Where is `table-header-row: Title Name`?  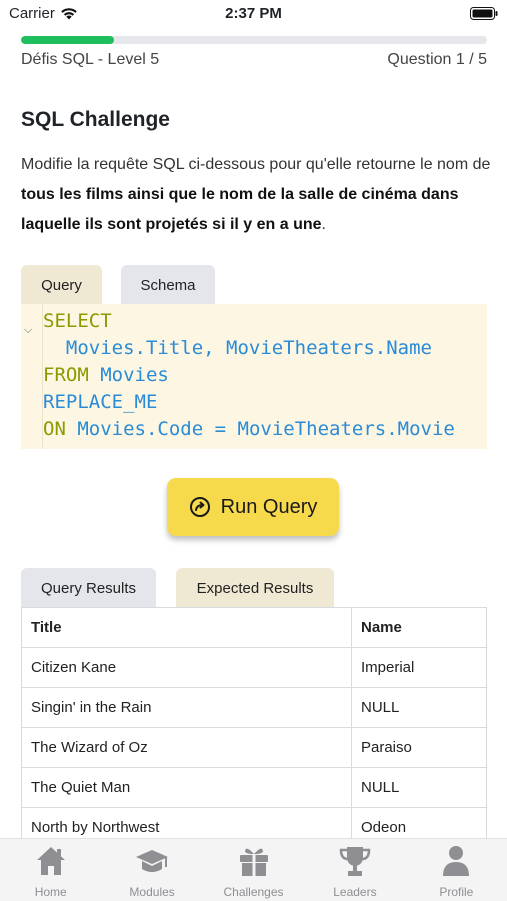 table-header-row: Title Name is located at coordinates (254, 627).